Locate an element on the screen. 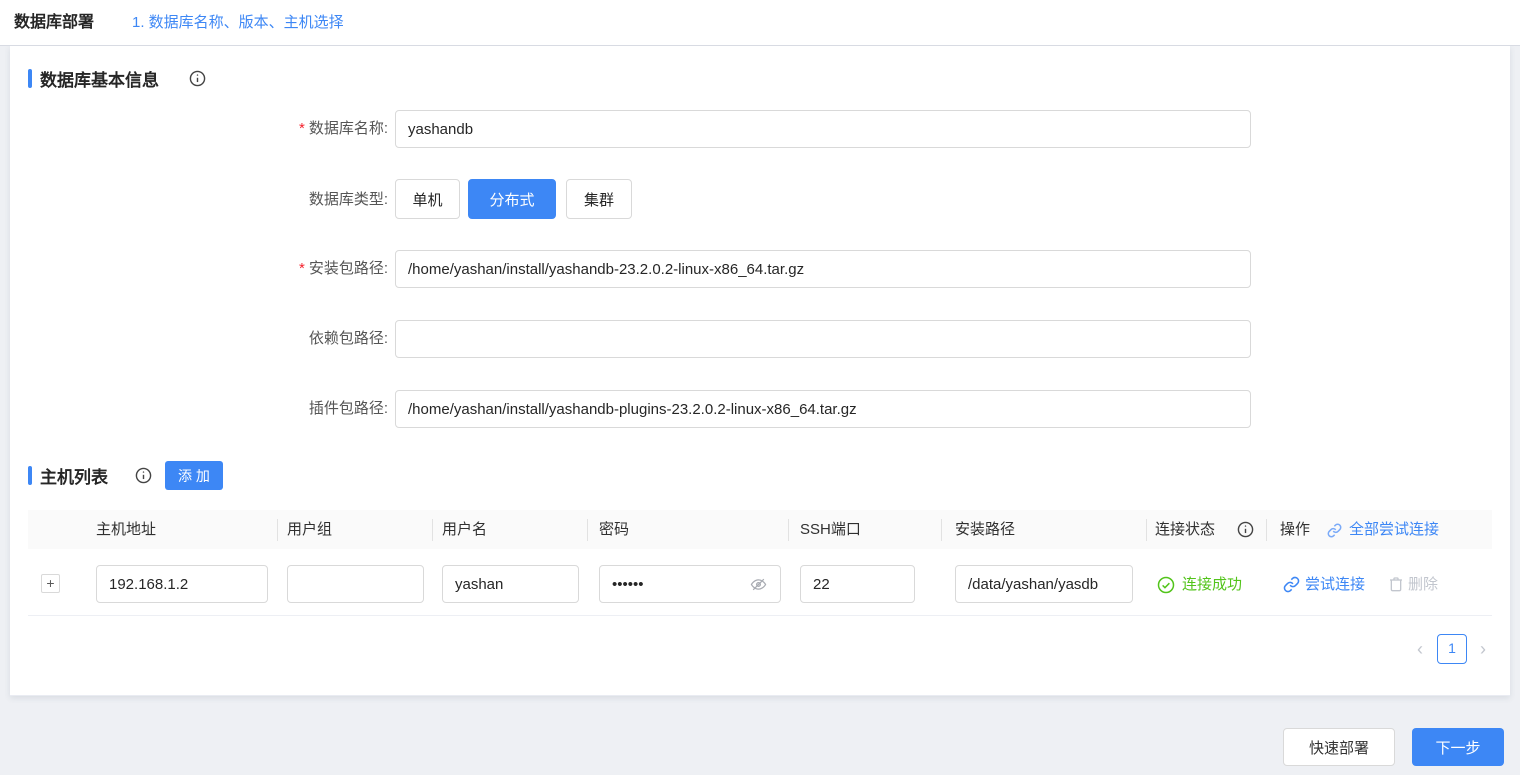 The image size is (1520, 775). next-step-button: 下一步 is located at coordinates (1458, 747).